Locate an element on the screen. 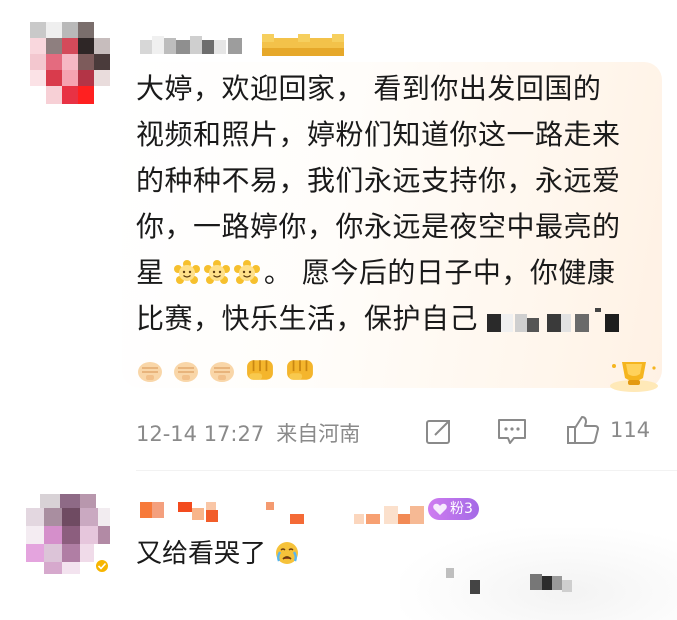 The width and height of the screenshot is (677, 620). comment-line-segment: 星 is located at coordinates (150, 272).